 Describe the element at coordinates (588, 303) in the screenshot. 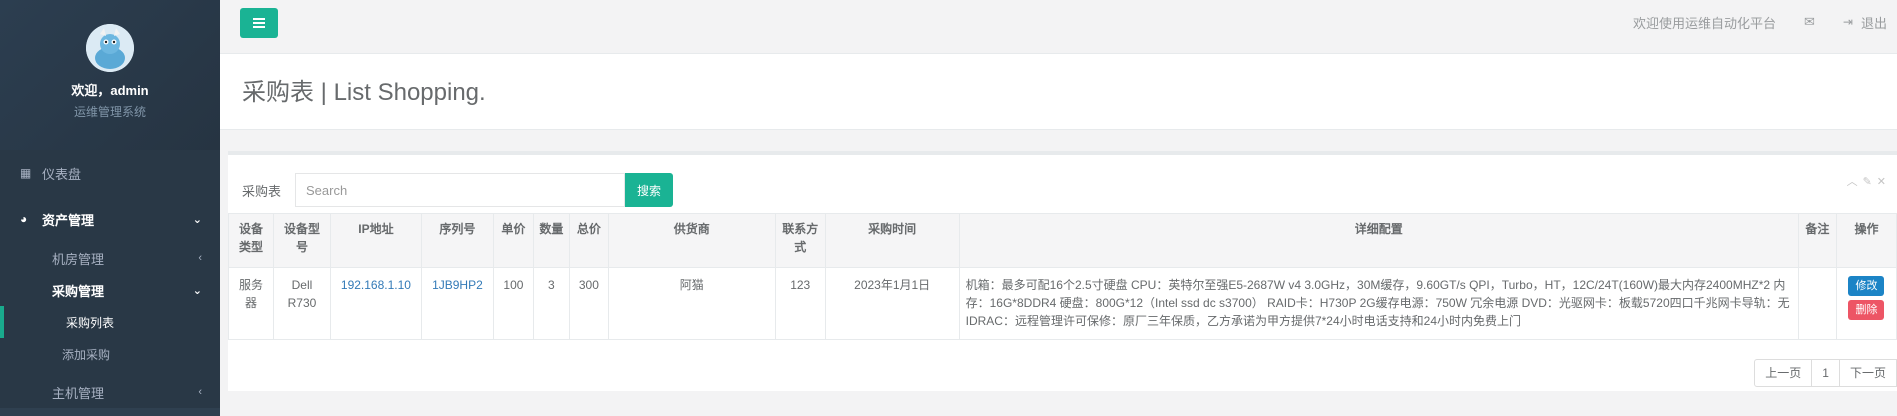

I see `cell-total: 300` at that location.